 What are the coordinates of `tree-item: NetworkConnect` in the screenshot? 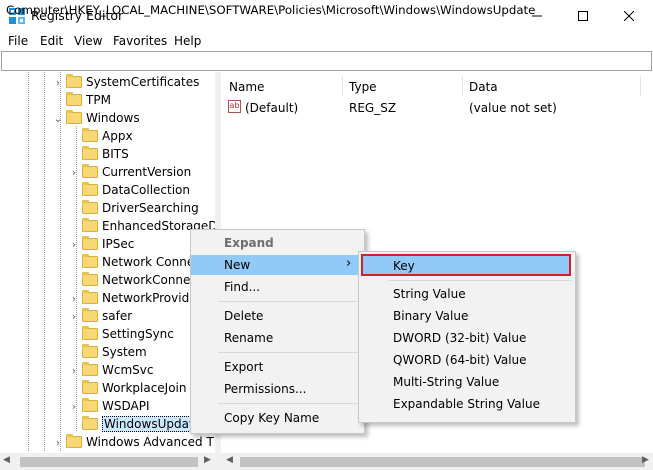 It's located at (142, 280).